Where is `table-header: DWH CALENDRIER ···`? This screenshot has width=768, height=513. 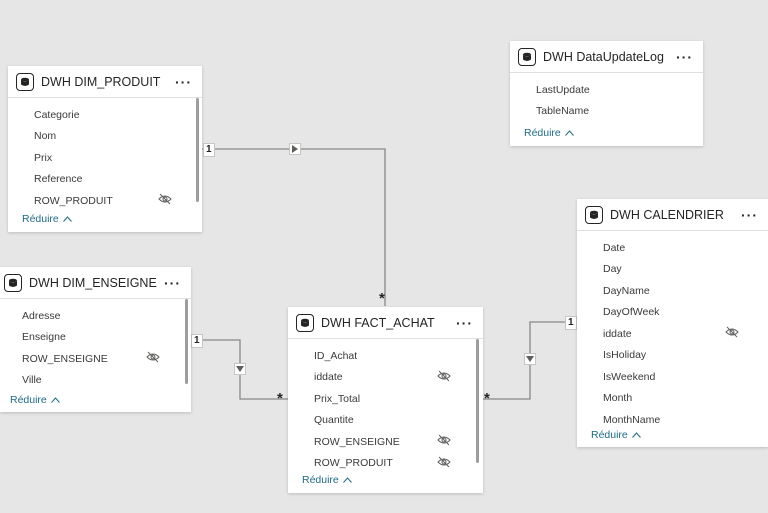
table-header: DWH CALENDRIER ··· is located at coordinates (672, 215).